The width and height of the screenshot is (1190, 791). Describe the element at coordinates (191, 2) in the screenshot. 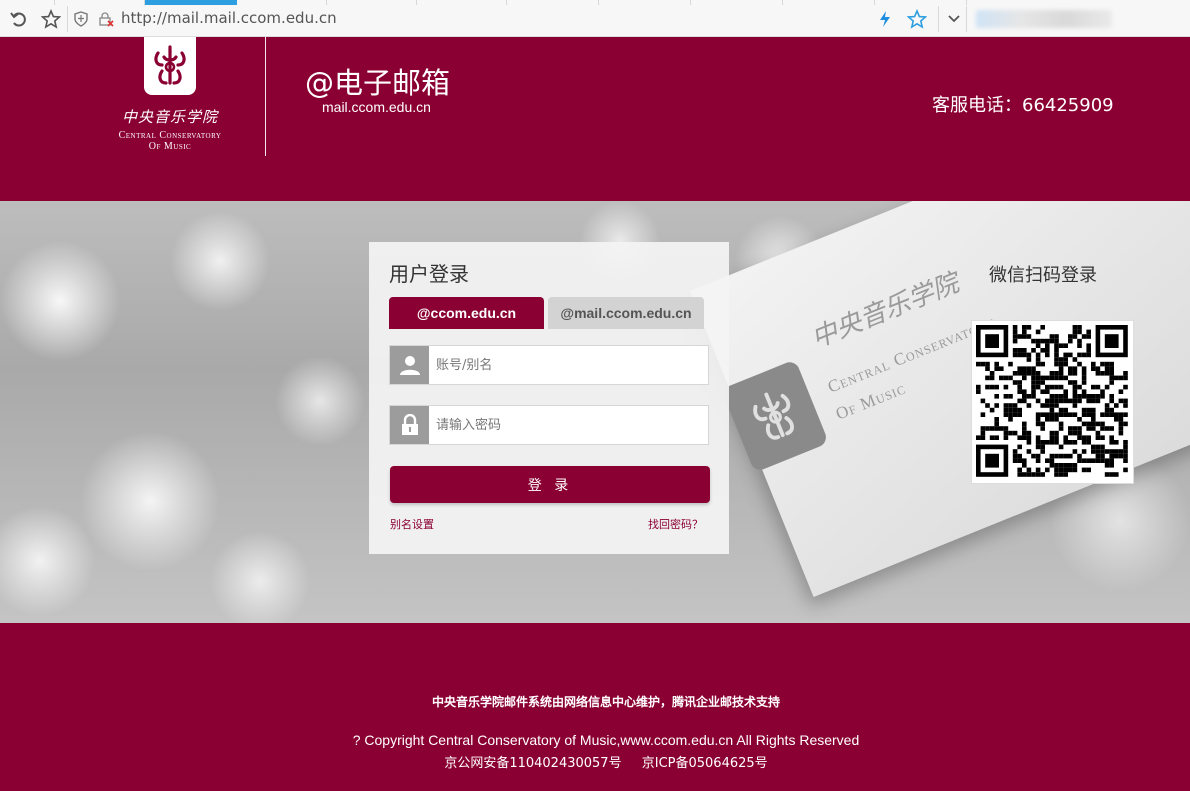

I see `browser-tab-active` at that location.